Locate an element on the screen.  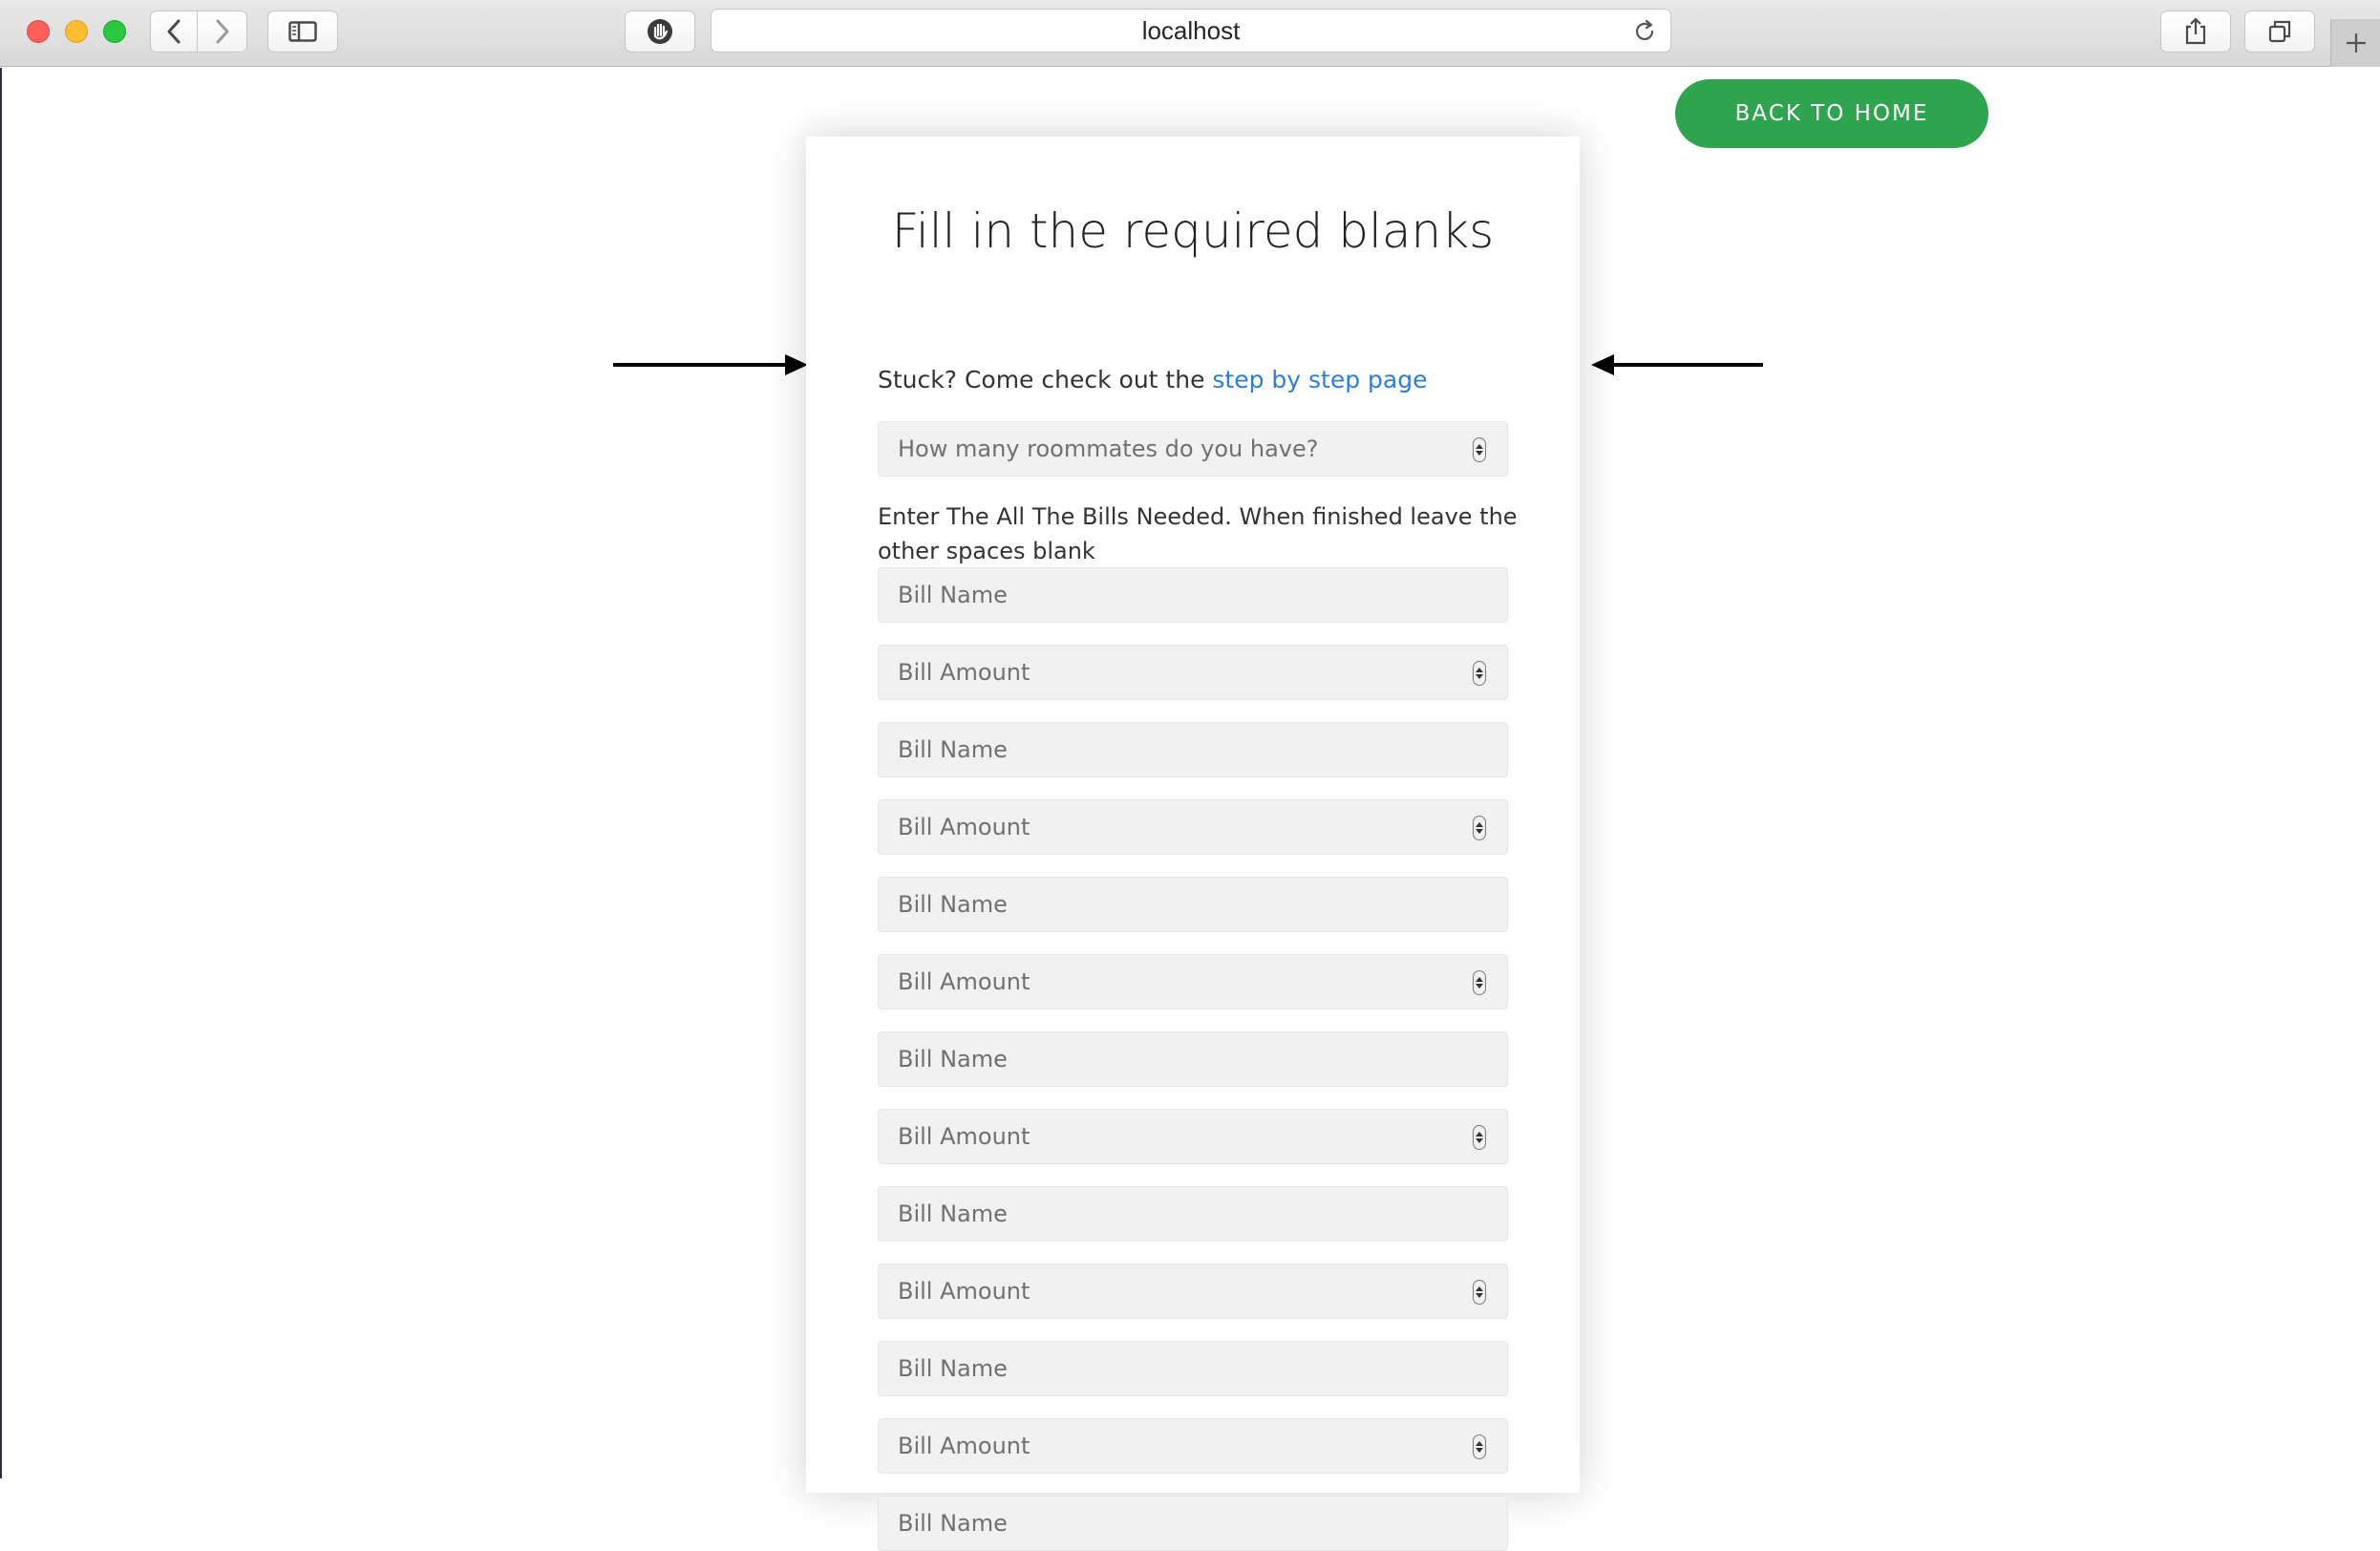
share-button is located at coordinates (2195, 32).